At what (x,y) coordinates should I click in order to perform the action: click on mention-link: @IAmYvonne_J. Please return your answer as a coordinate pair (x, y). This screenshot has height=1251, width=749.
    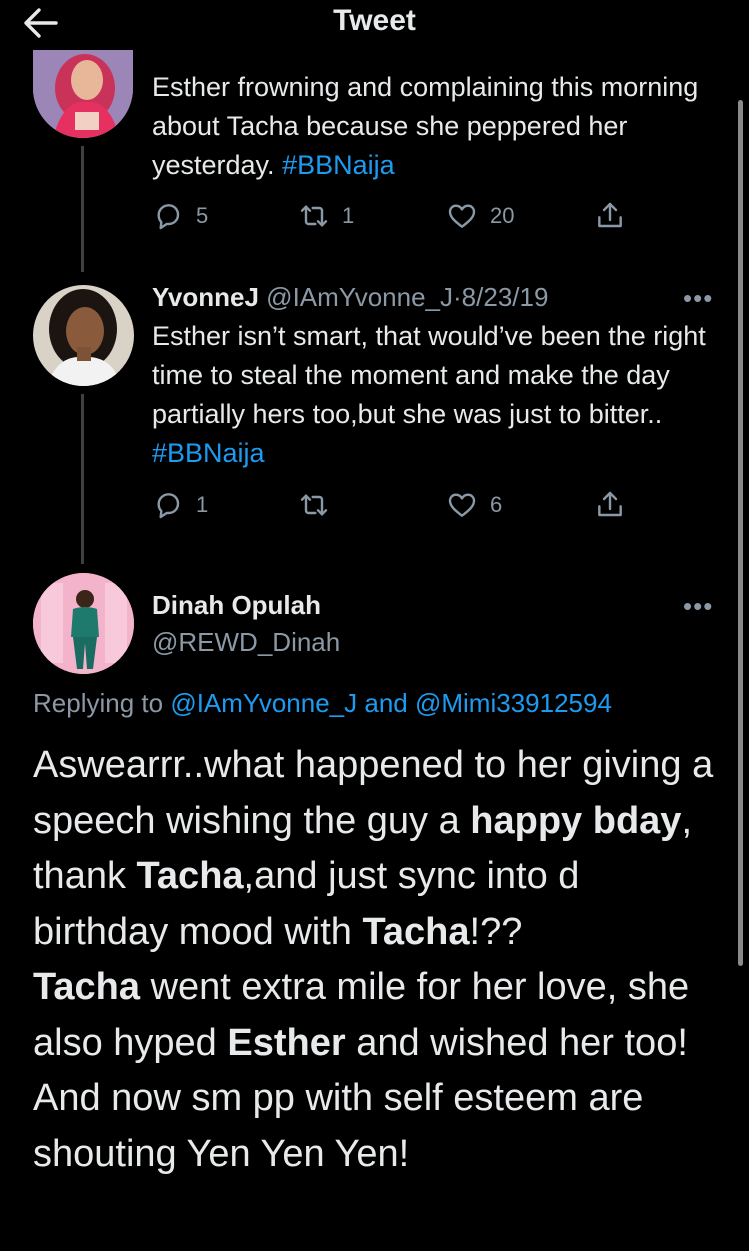
    Looking at the image, I should click on (263, 703).